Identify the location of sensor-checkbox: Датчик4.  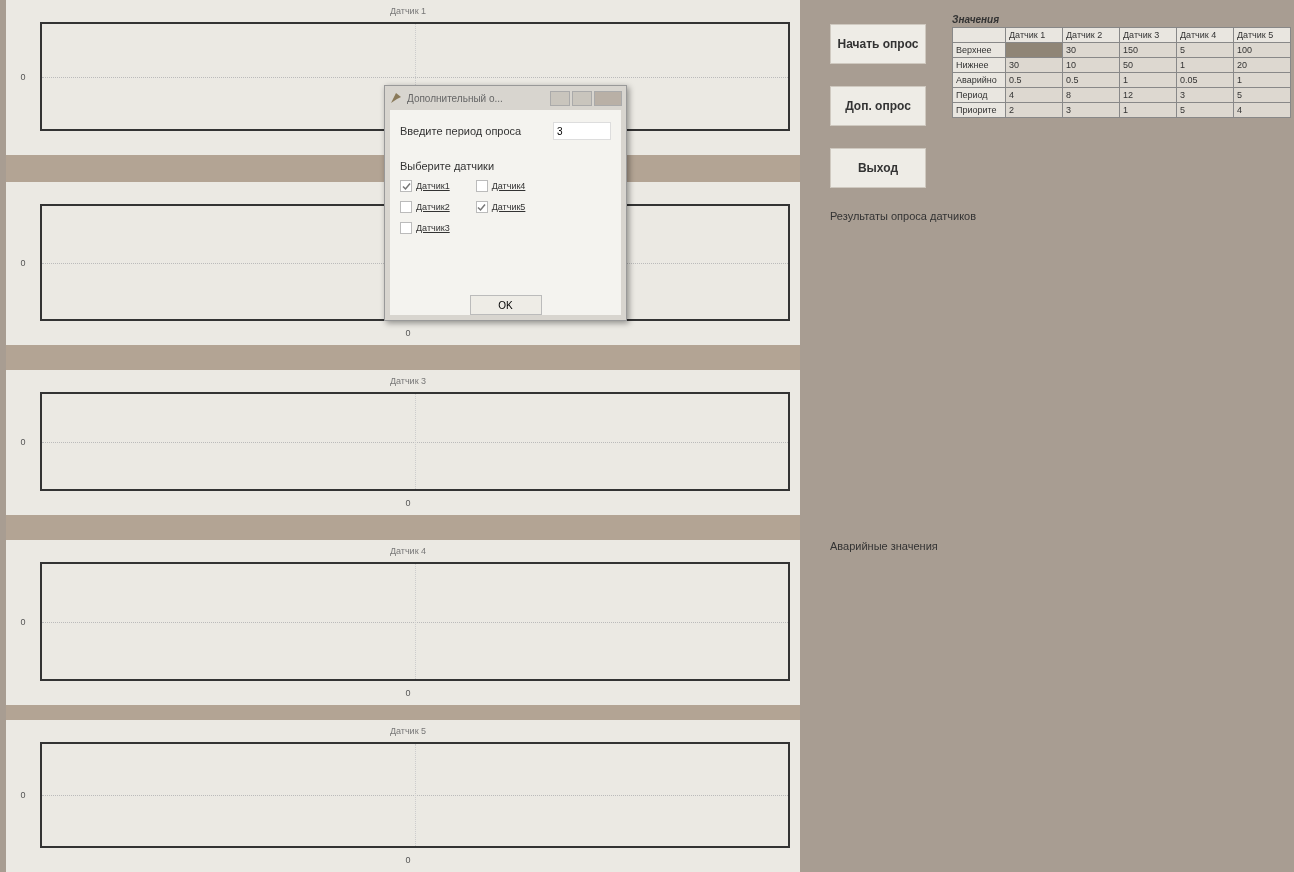
(500, 186).